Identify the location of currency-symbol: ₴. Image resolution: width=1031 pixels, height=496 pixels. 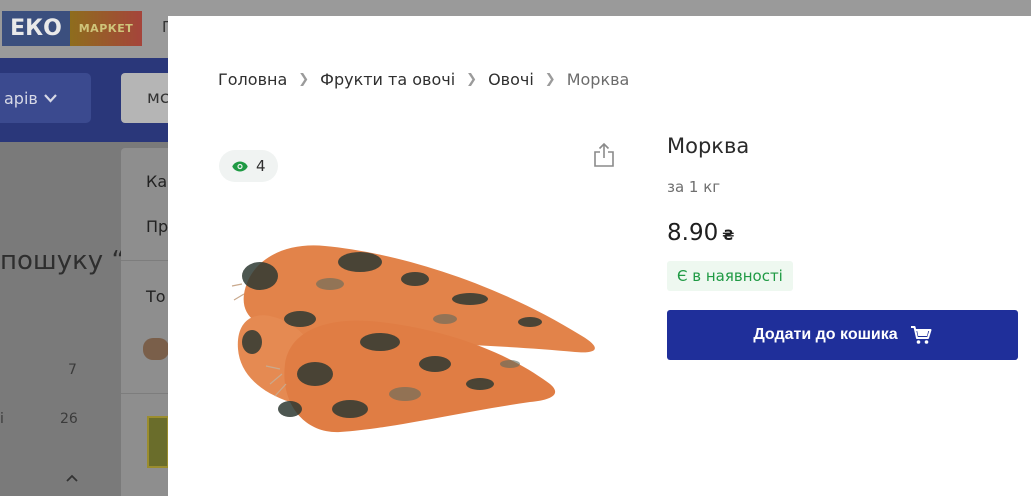
(728, 236).